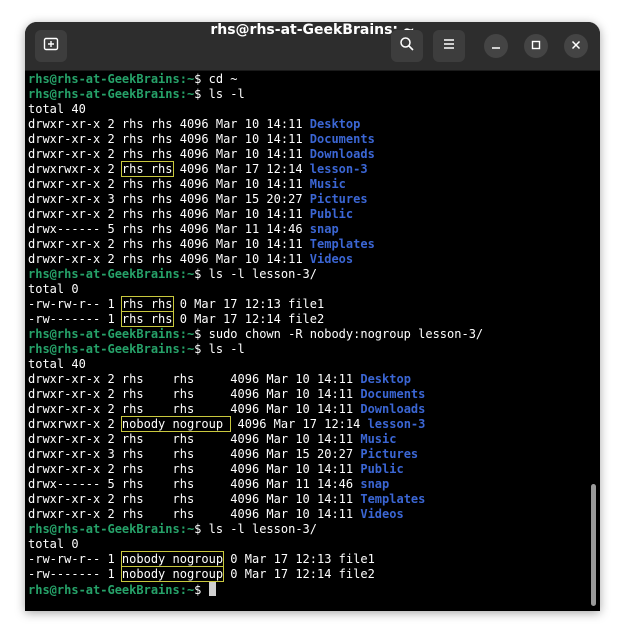 This screenshot has height=641, width=626. Describe the element at coordinates (593, 545) in the screenshot. I see `scrollbar` at that location.